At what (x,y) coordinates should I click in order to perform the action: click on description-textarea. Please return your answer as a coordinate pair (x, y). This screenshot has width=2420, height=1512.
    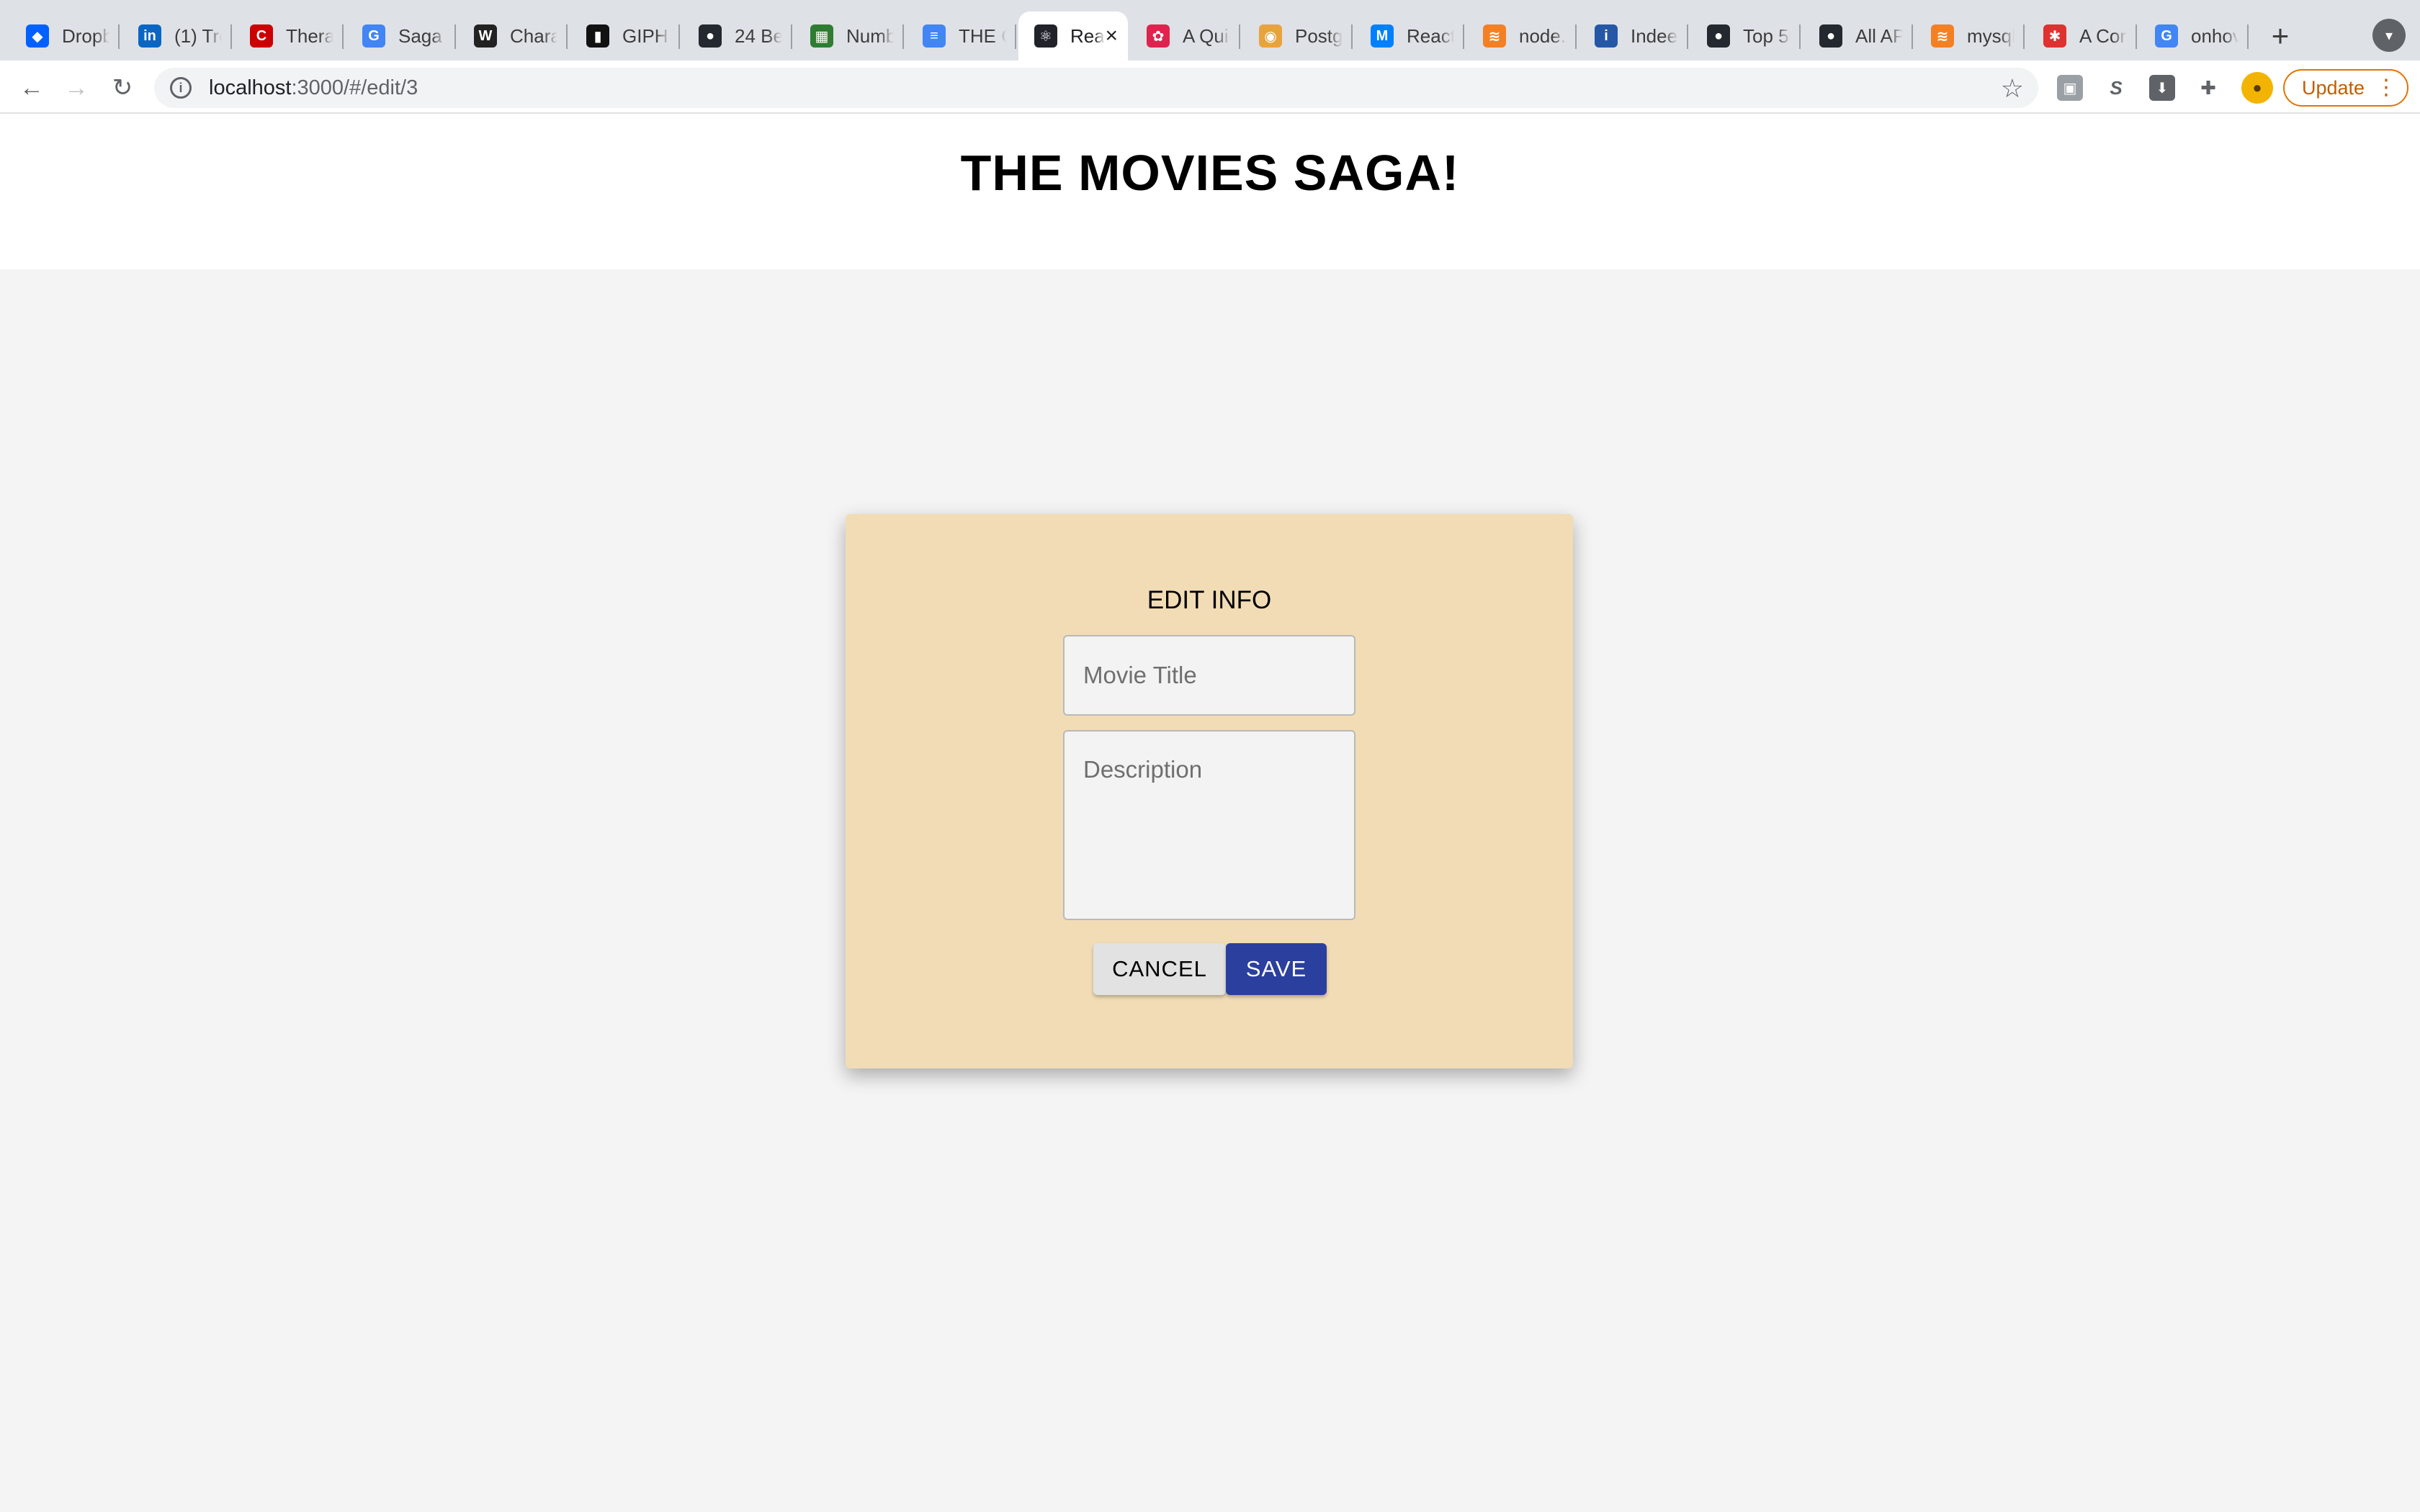
    Looking at the image, I should click on (1209, 825).